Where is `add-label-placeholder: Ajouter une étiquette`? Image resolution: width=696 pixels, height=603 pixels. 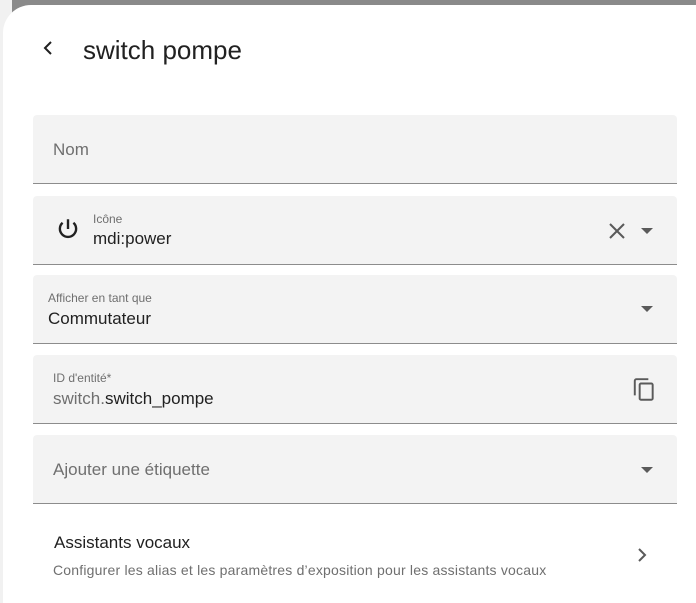 add-label-placeholder: Ajouter une étiquette is located at coordinates (131, 469).